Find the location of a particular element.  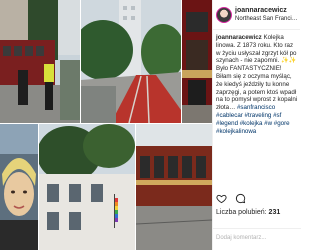

portrait-photo is located at coordinates (19, 187).